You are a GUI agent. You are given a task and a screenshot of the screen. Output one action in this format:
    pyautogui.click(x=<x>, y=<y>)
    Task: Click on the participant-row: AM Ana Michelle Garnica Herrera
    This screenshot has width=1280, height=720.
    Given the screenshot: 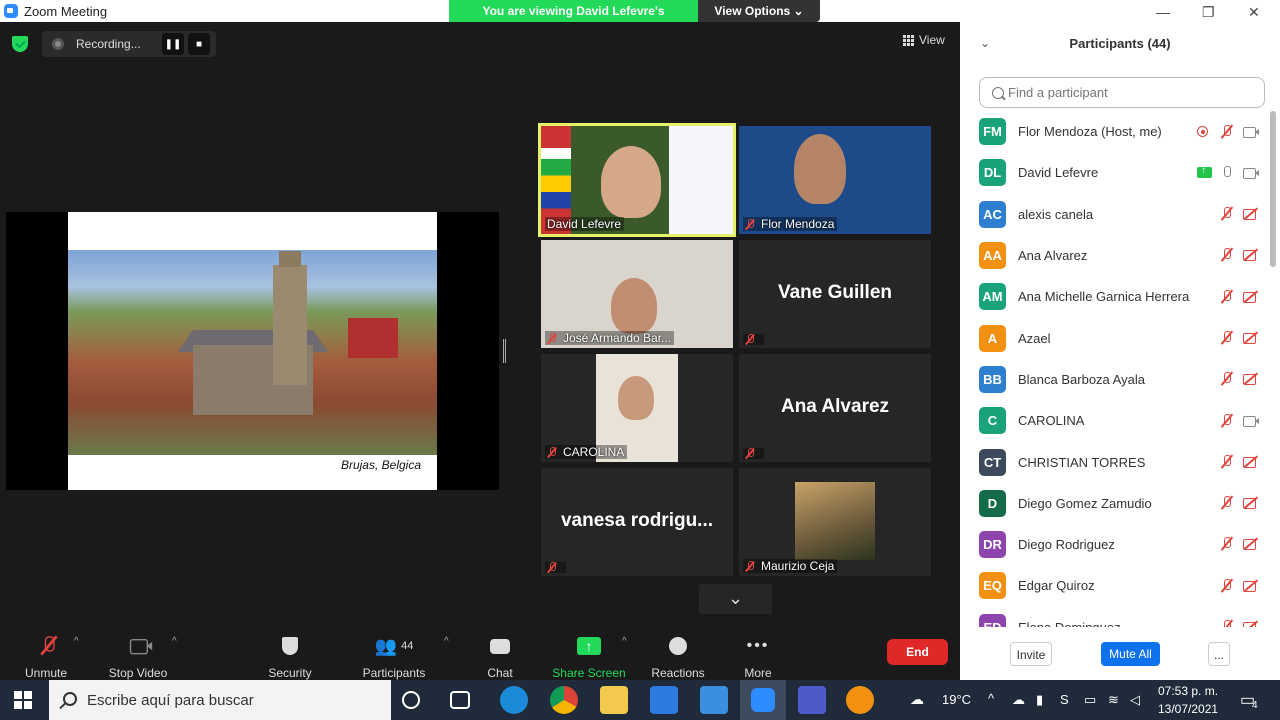 What is the action you would take?
    pyautogui.click(x=1115, y=296)
    